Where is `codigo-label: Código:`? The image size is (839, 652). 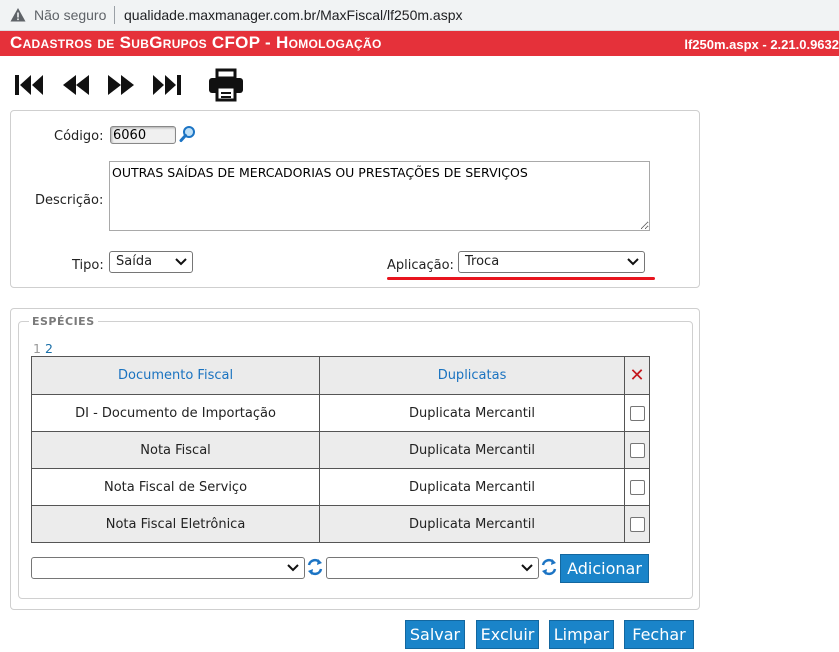 codigo-label: Código: is located at coordinates (79, 136).